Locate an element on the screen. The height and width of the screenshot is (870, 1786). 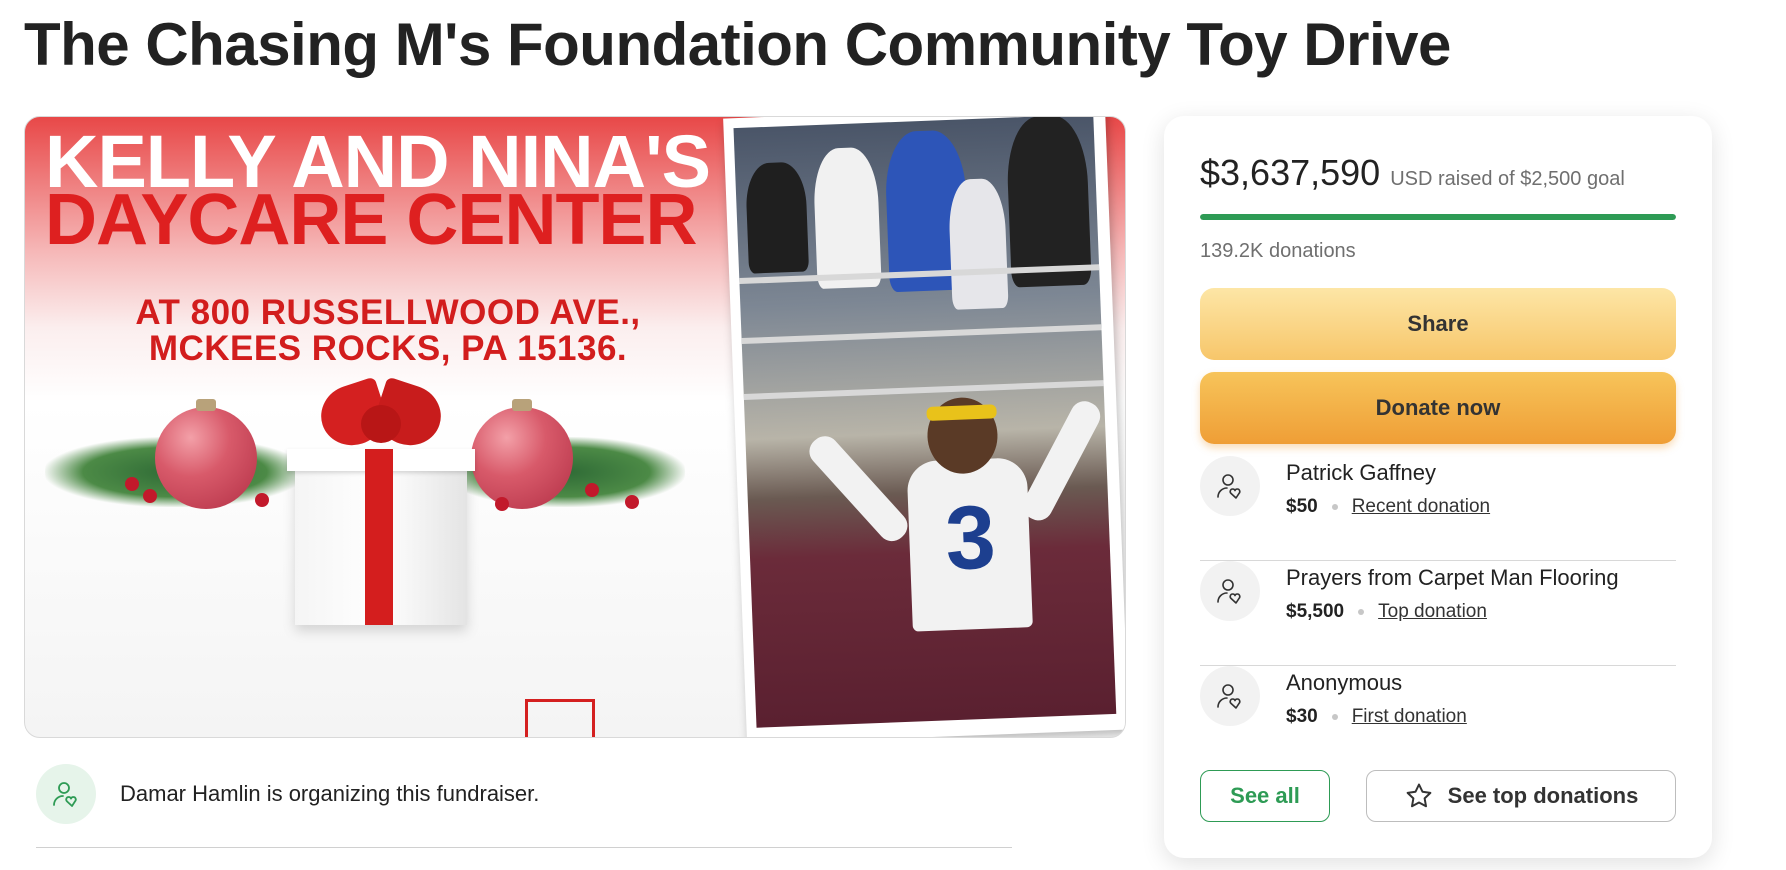
share-button: Share is located at coordinates (1438, 324).